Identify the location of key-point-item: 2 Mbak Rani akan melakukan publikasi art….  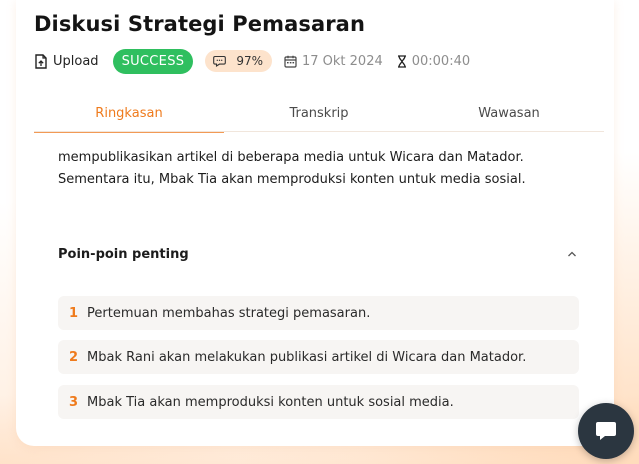
(318, 357).